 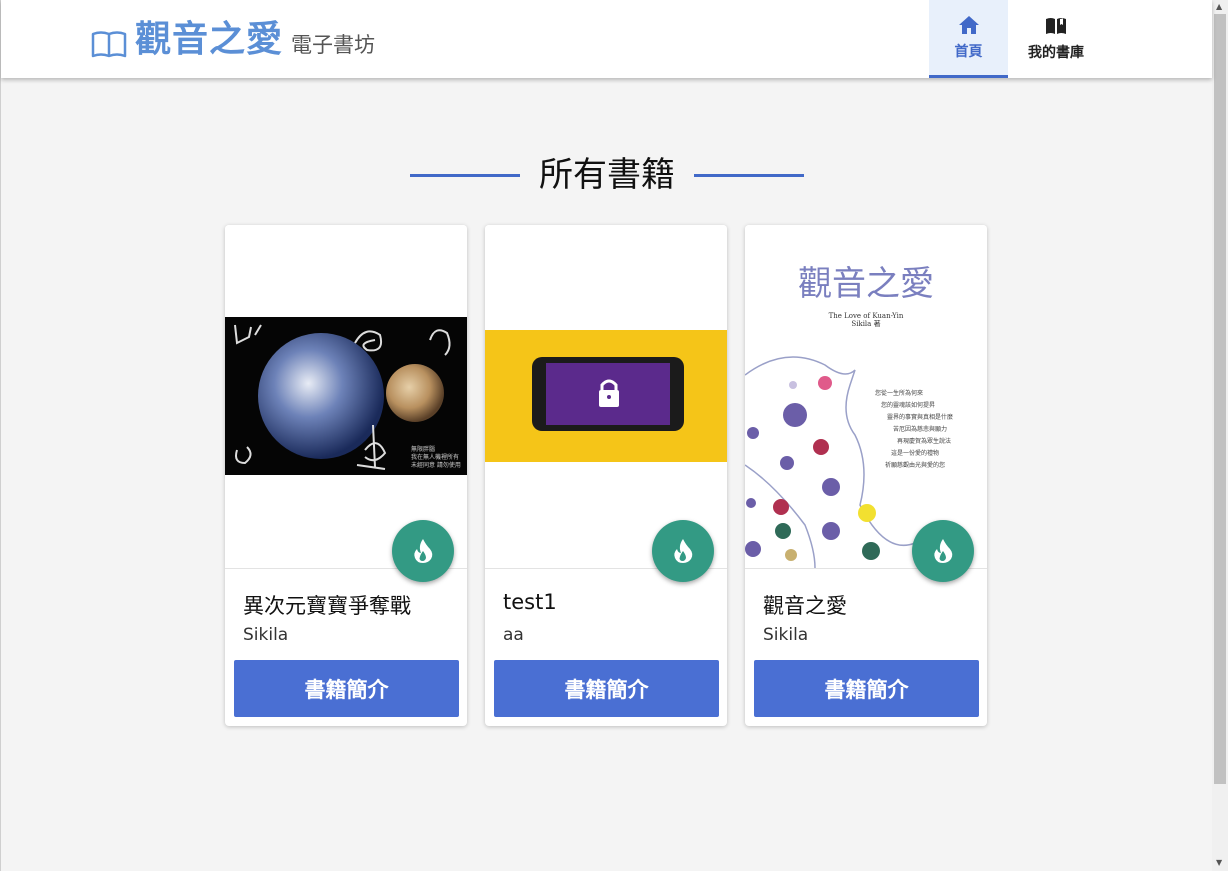 What do you see at coordinates (513, 635) in the screenshot?
I see `book-author: aa` at bounding box center [513, 635].